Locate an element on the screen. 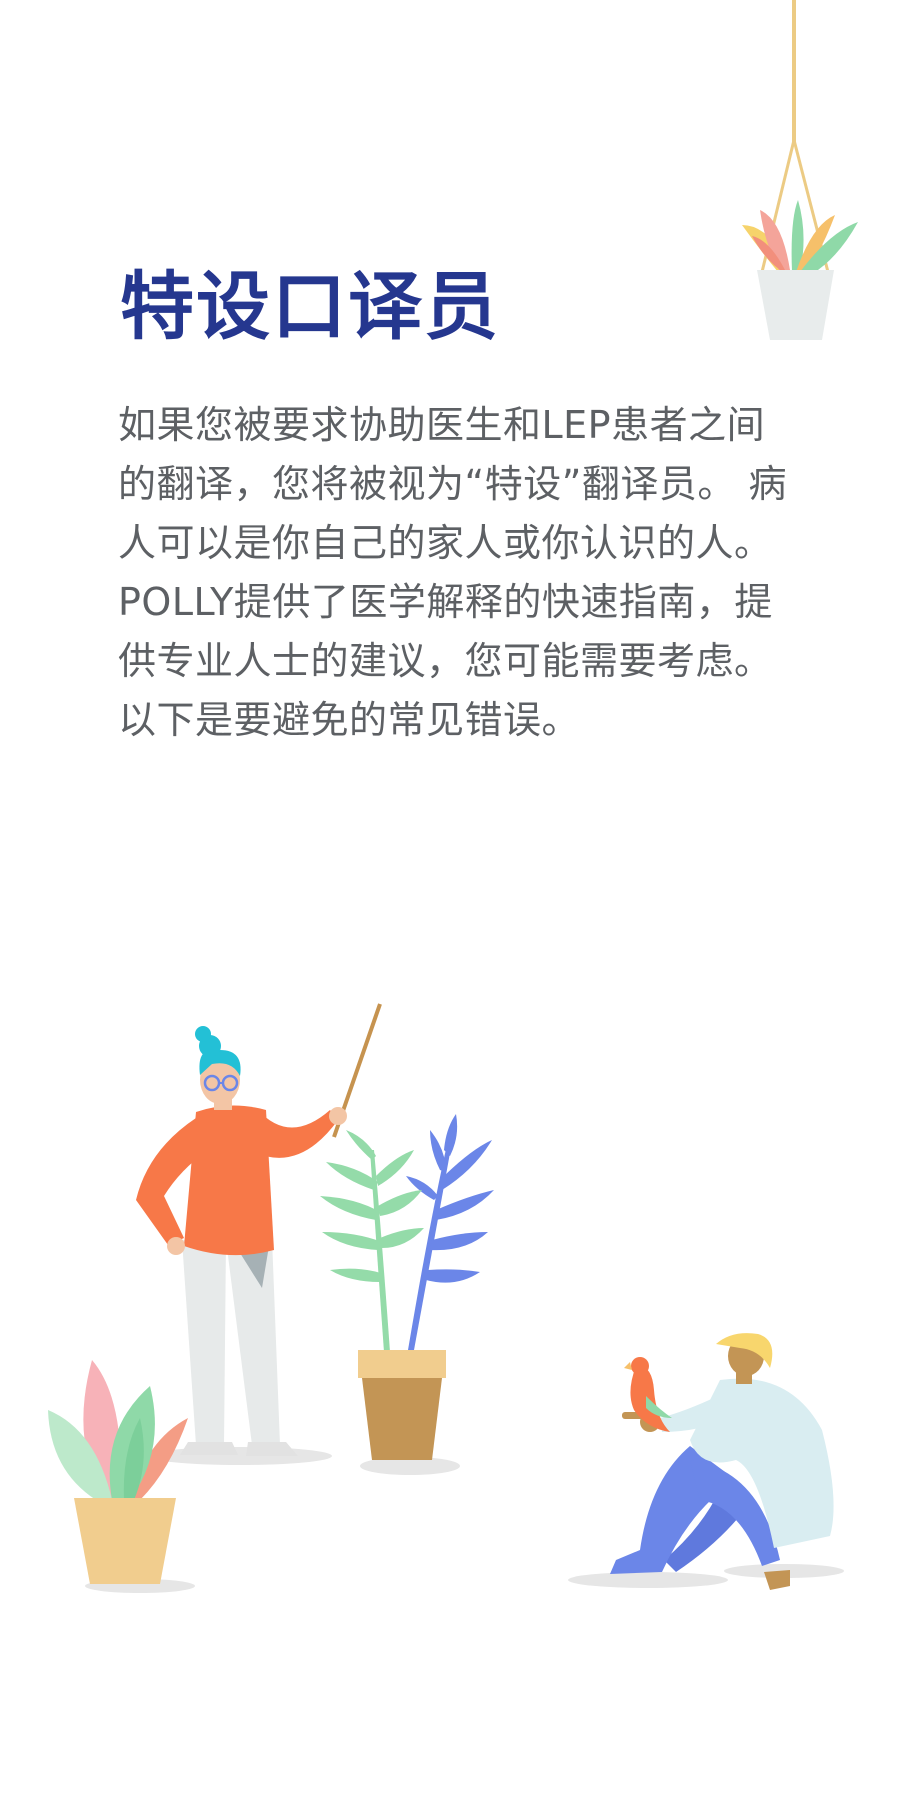 This screenshot has width=900, height=1800. woman-with-pointer-illustration is located at coordinates (259, 1229).